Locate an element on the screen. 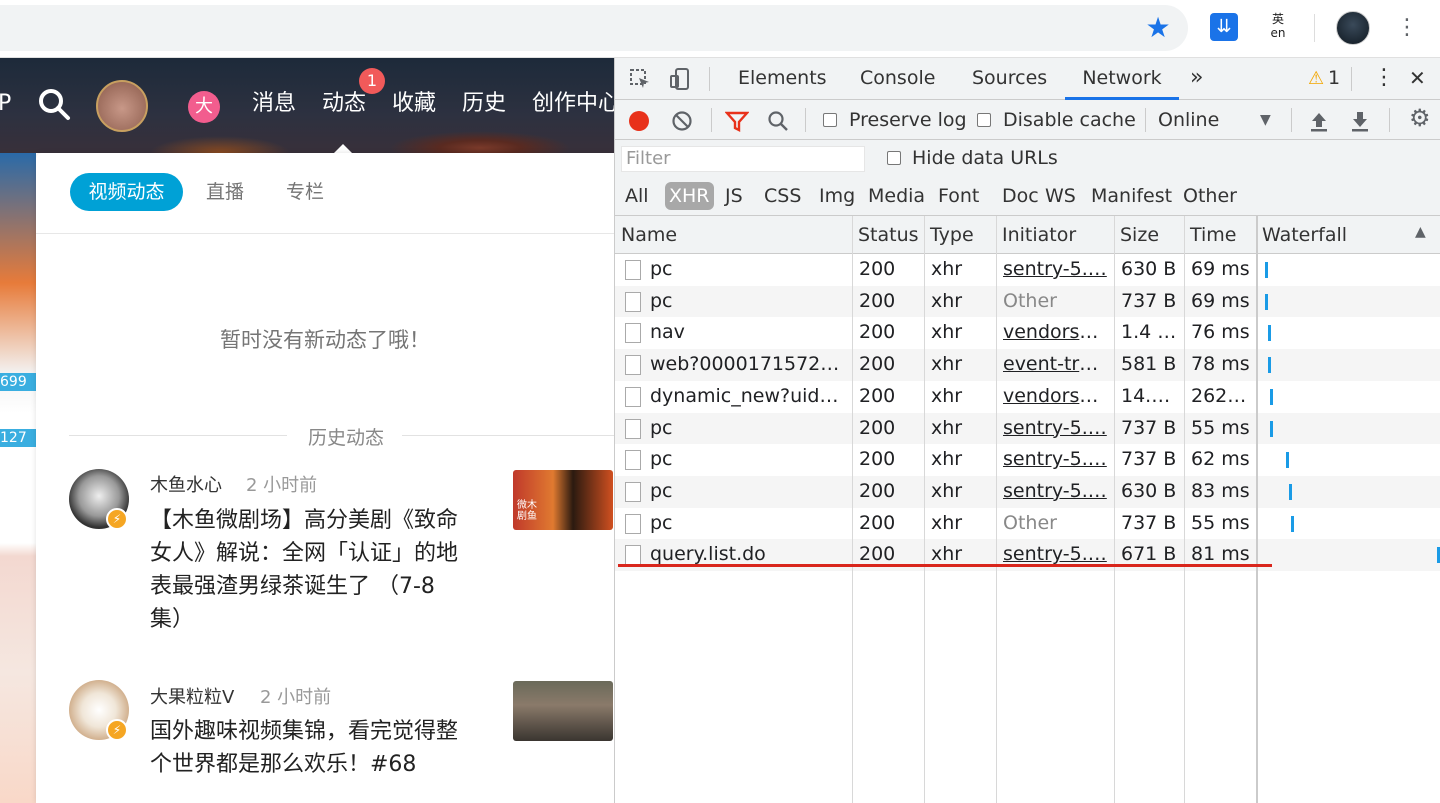  tab-live: 直播 is located at coordinates (225, 192).